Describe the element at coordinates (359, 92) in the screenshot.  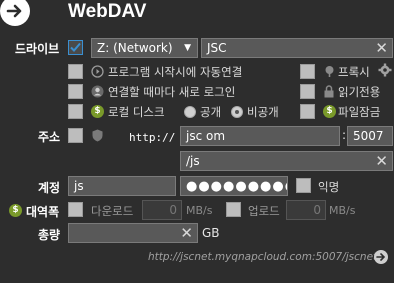
I see `read-only-label: 읽기전용` at that location.